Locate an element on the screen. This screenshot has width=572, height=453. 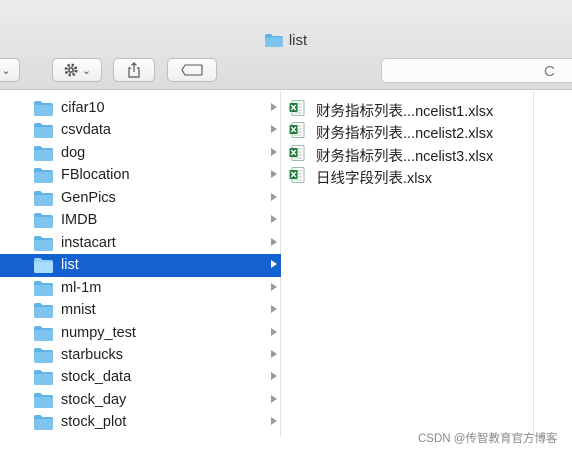
folder-row: cifar10 is located at coordinates (140, 108).